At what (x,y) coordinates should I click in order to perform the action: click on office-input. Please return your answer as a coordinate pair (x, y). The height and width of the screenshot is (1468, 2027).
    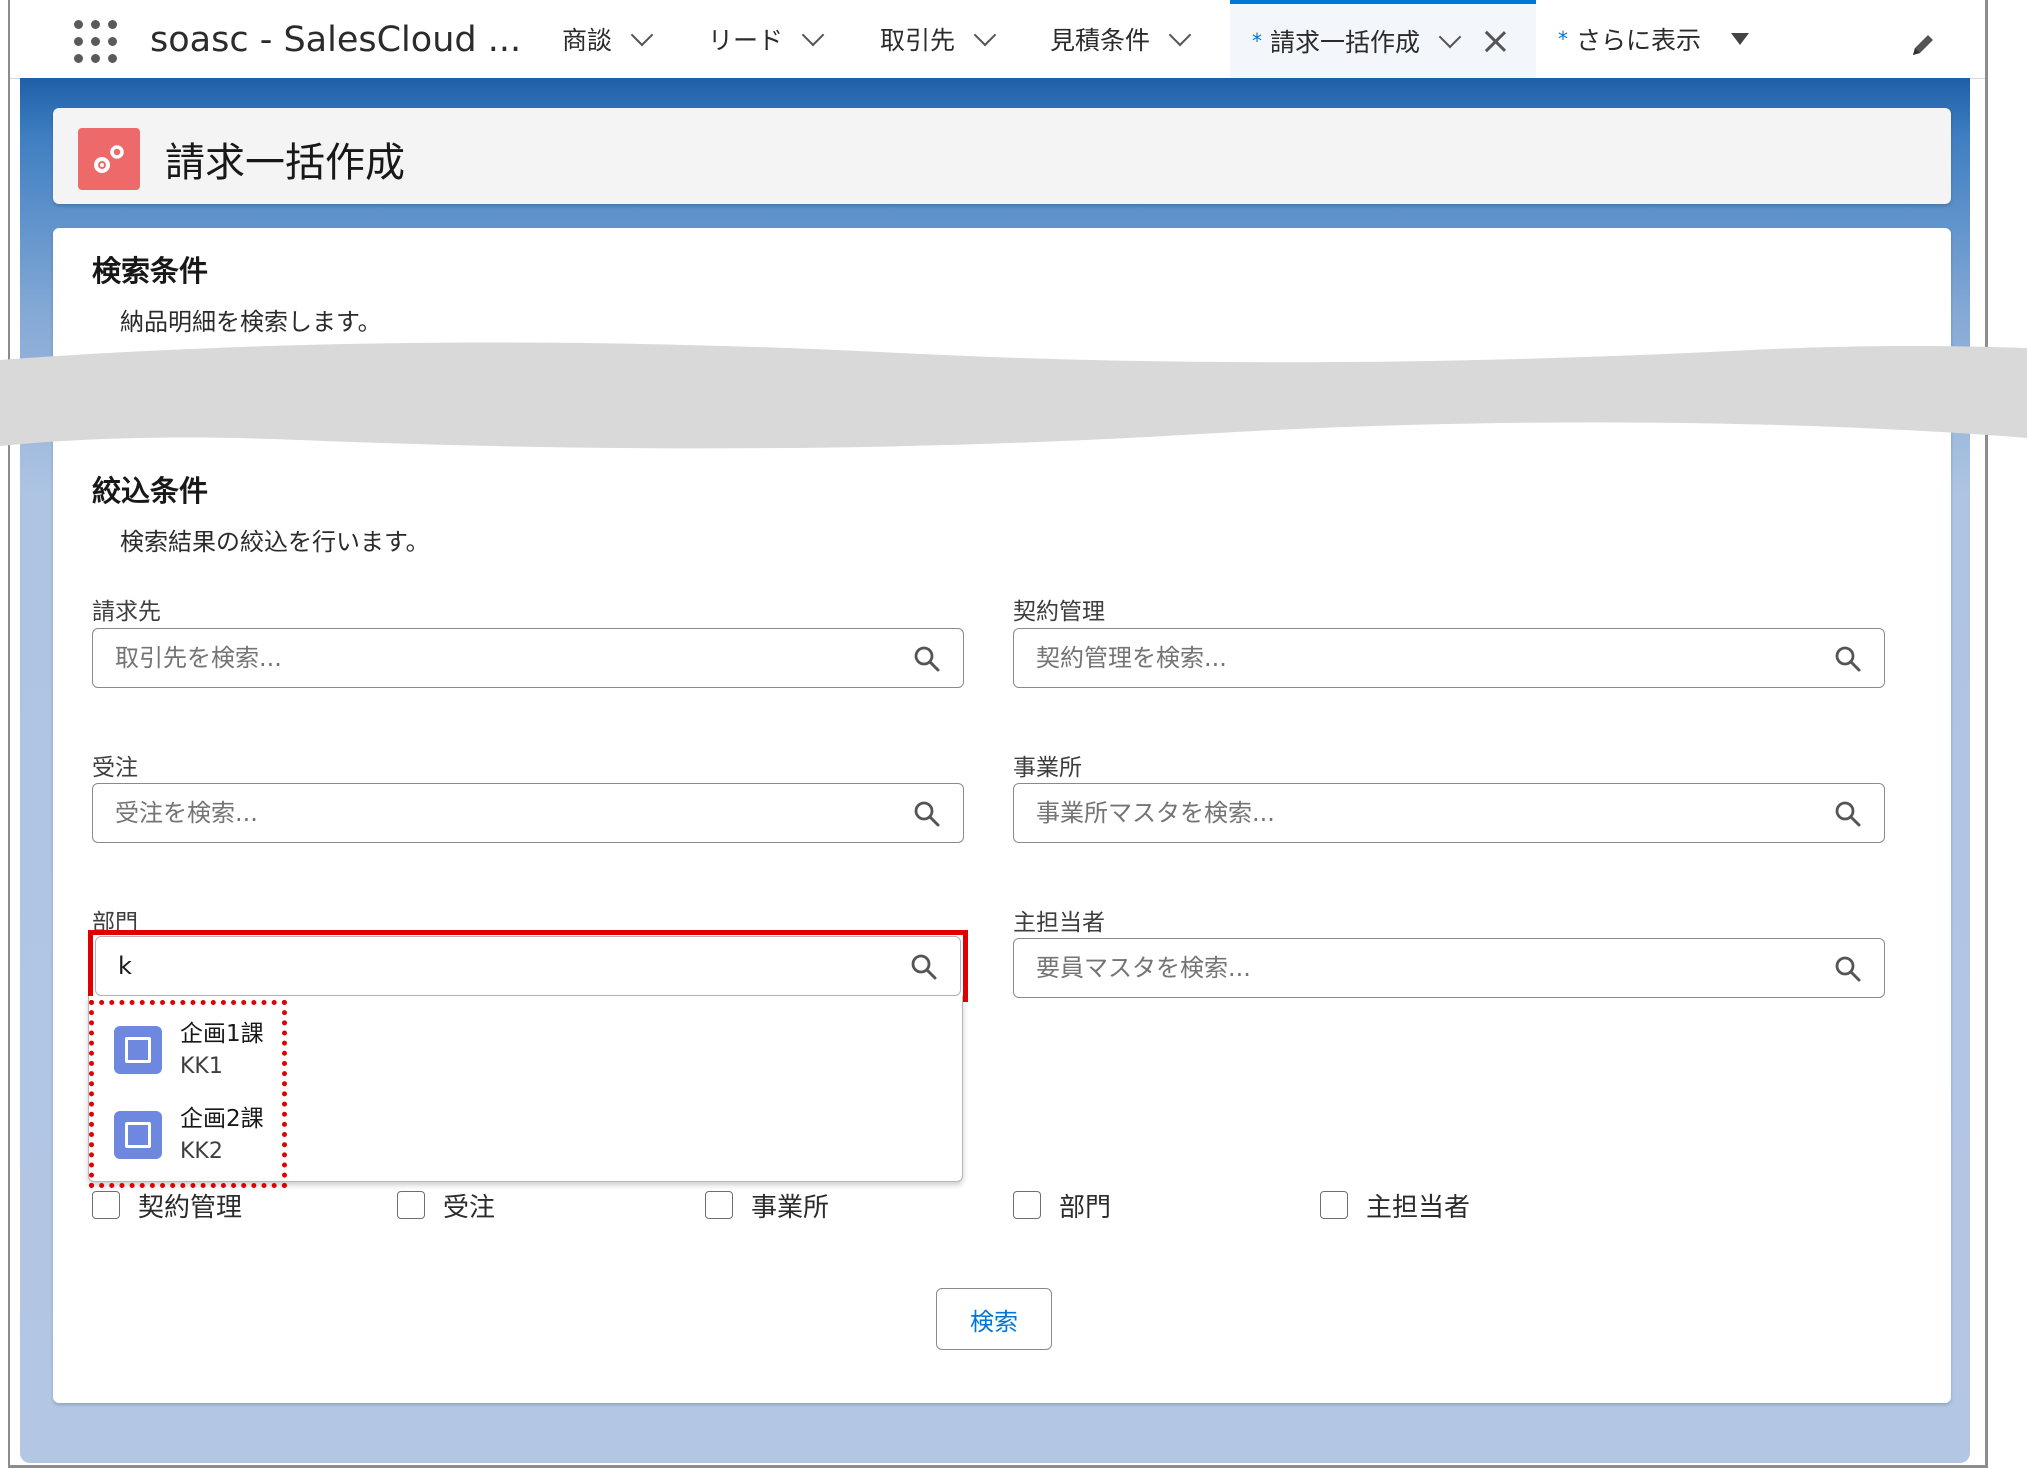
    Looking at the image, I should click on (1426, 812).